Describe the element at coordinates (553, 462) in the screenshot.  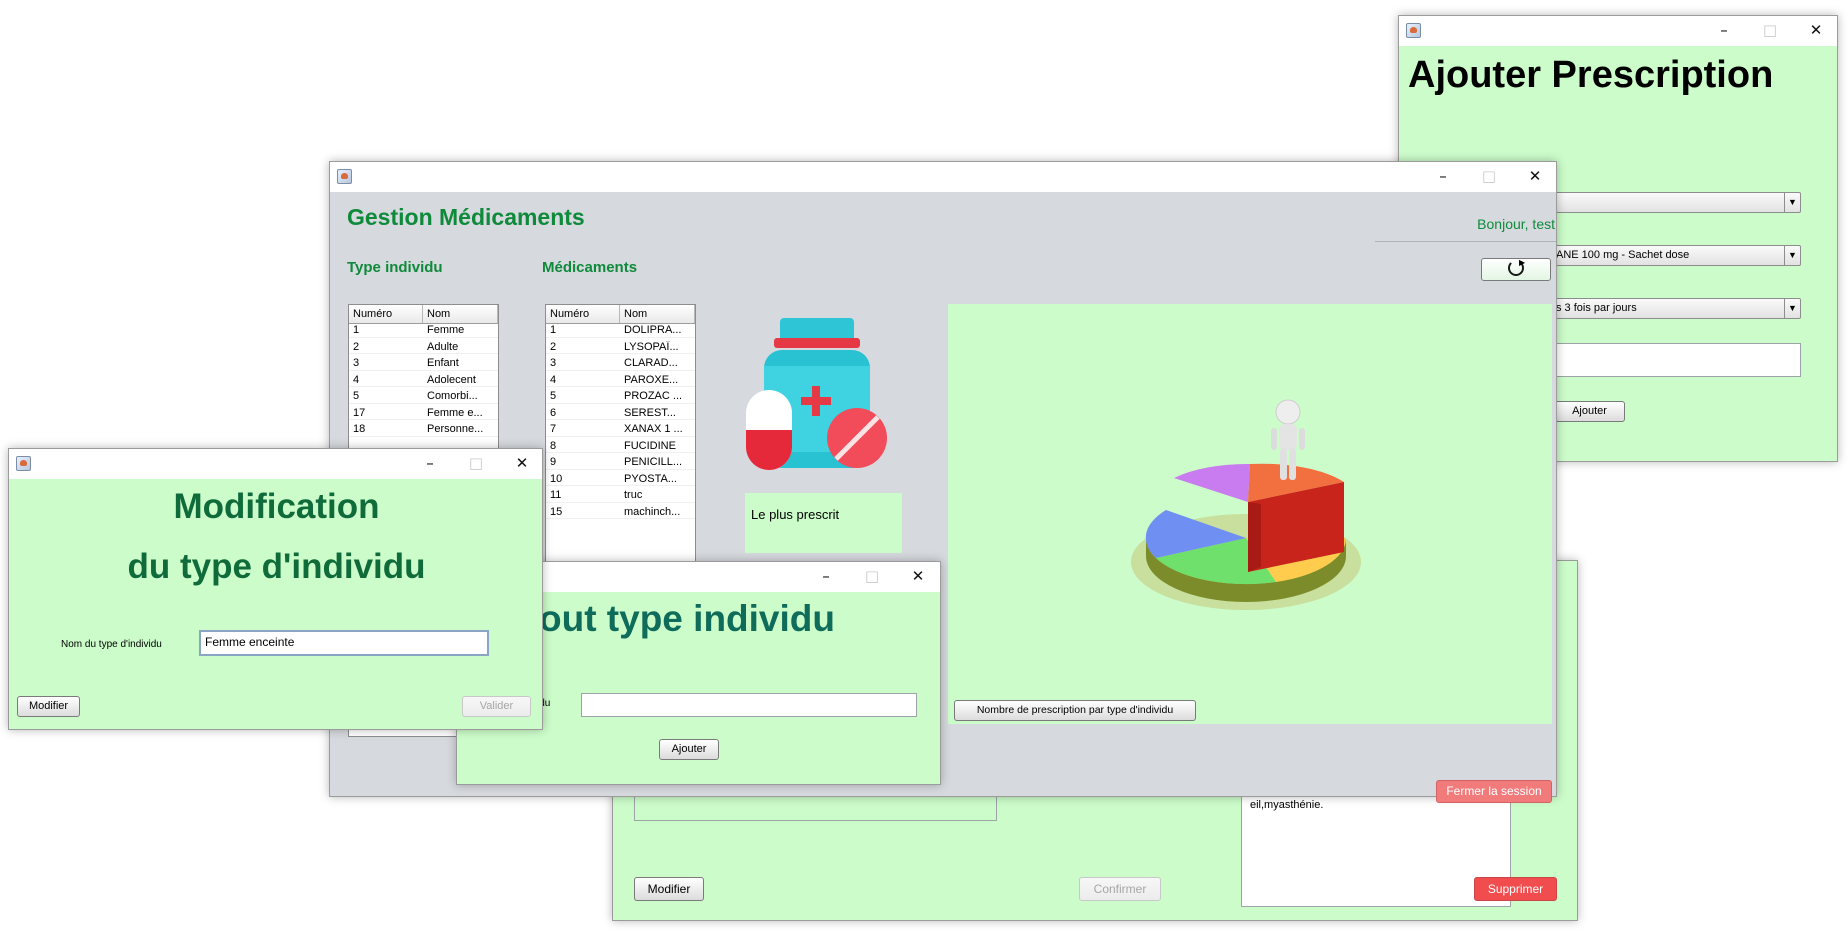
I see `cell-numero: 9` at that location.